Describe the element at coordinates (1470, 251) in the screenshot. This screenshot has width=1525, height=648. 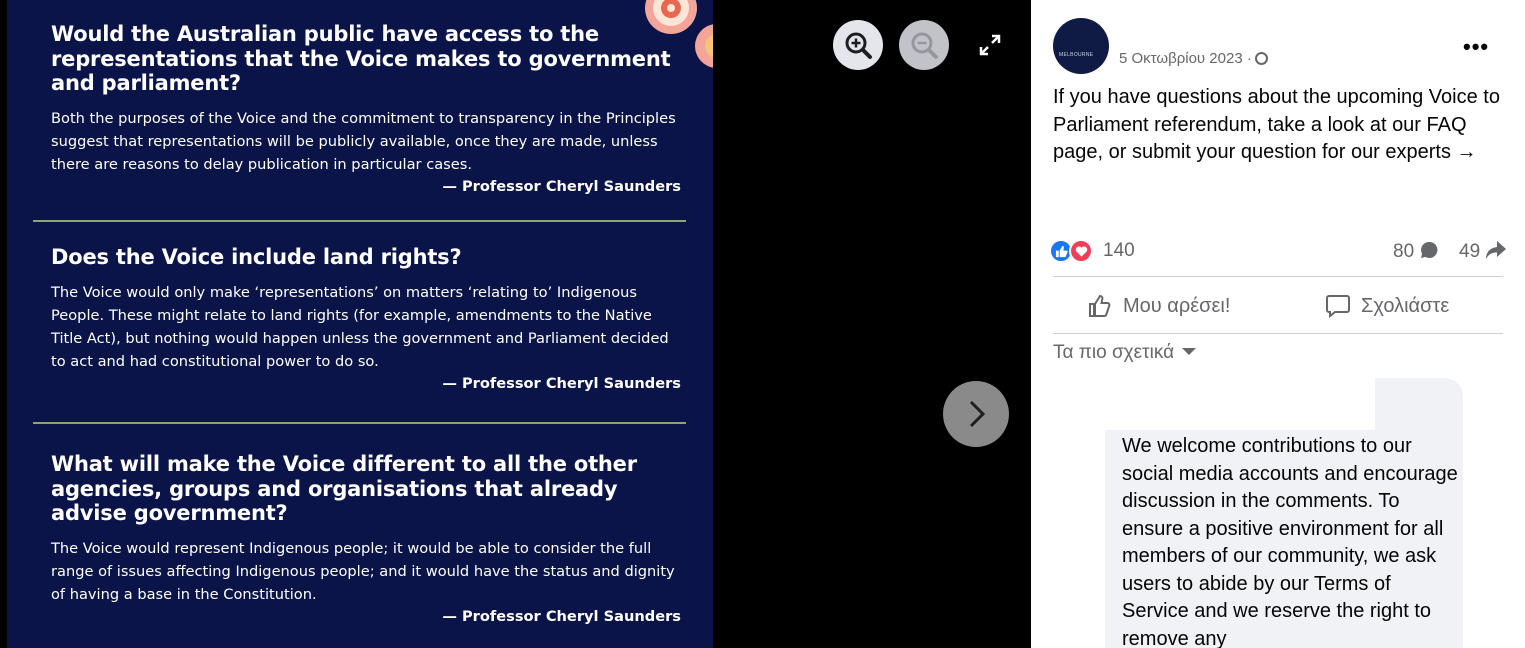
I see `shares-count-value: 49` at that location.